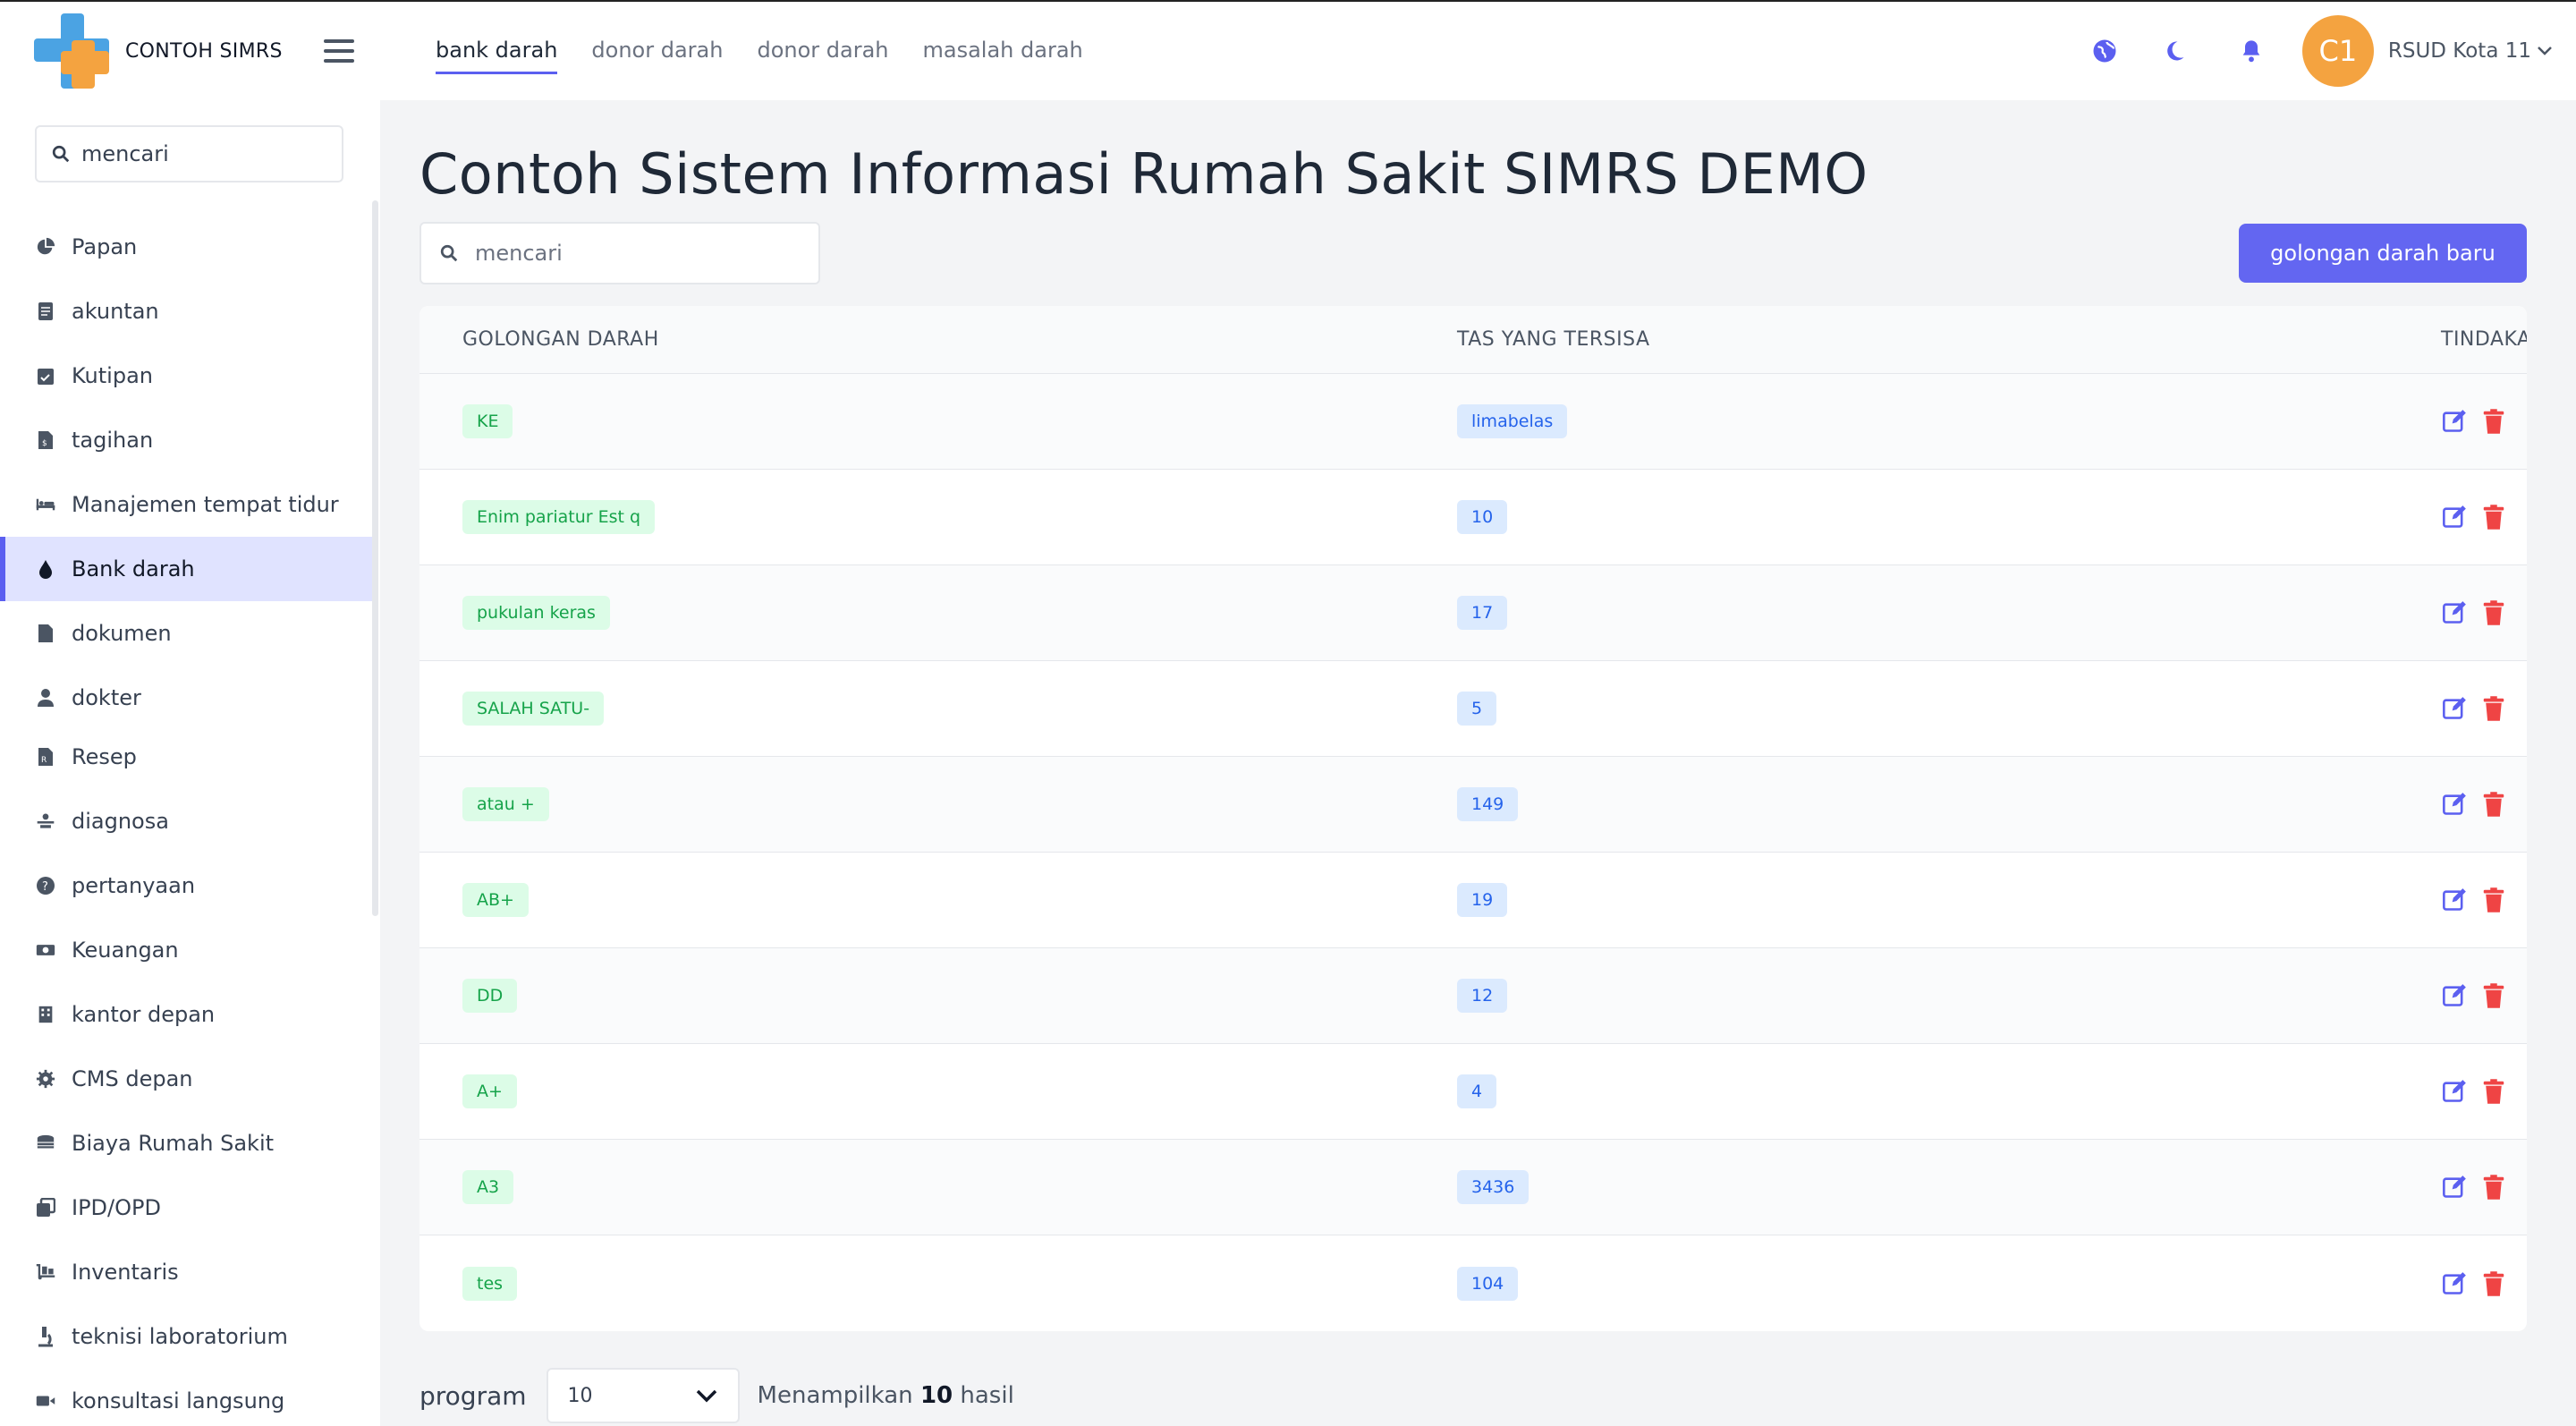 The height and width of the screenshot is (1426, 2576). I want to click on sidebar-item-label: akuntan, so click(115, 311).